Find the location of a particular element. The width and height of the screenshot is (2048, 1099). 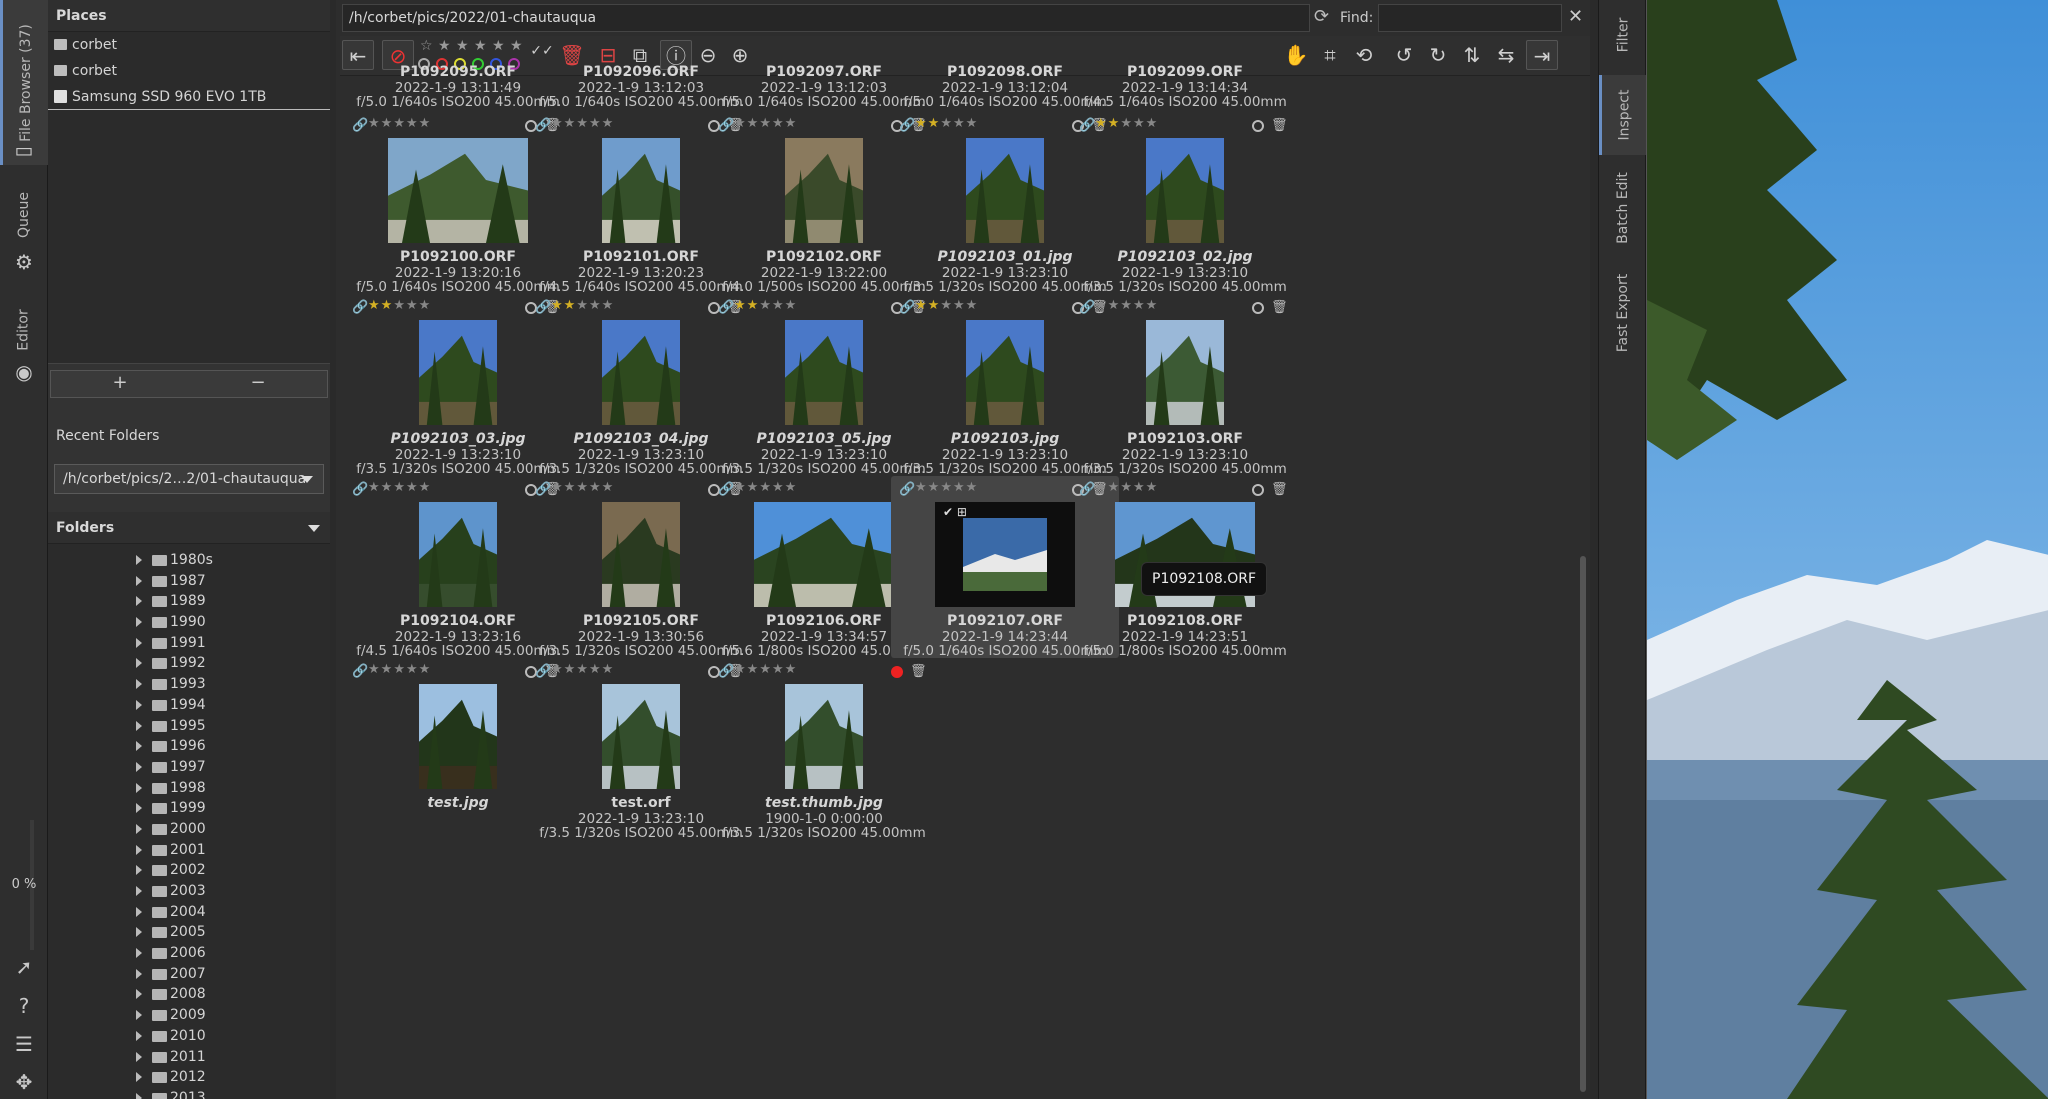

tab-fast-export: Fast Export is located at coordinates (1623, 312).